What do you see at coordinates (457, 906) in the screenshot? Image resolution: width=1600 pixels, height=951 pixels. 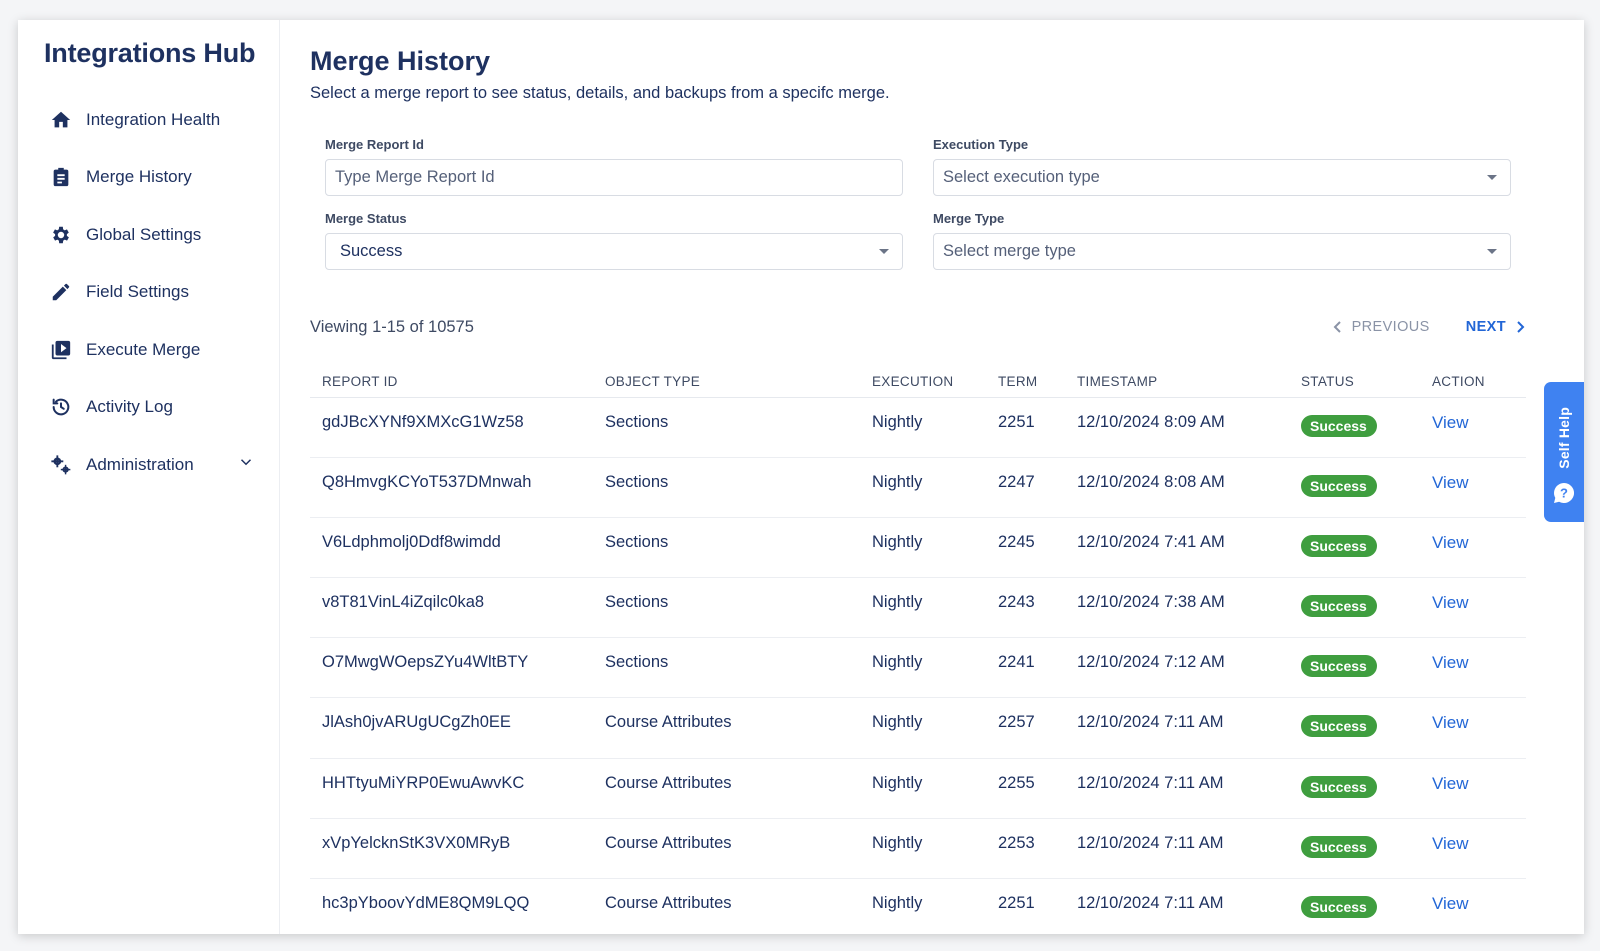 I see `report-id-cell: hc3pYboovYdME8QM9LQQ` at bounding box center [457, 906].